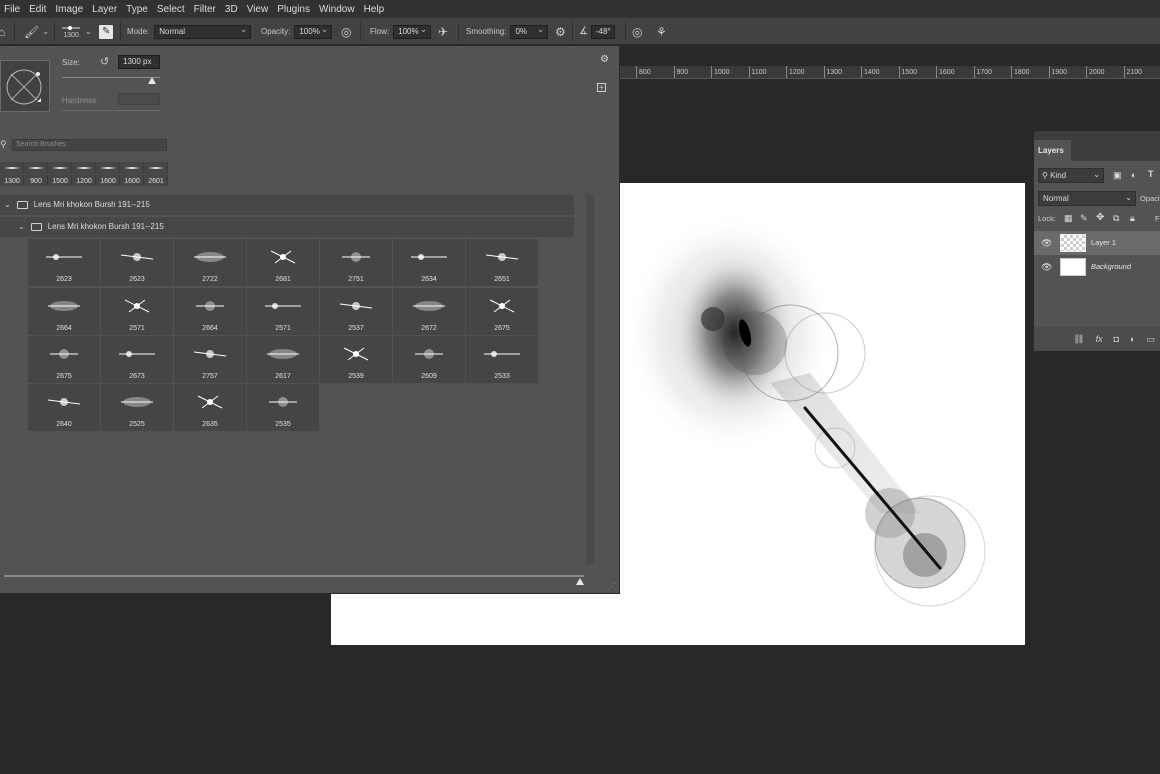  I want to click on adjustment-layer-icon: ◐, so click(1132, 339).